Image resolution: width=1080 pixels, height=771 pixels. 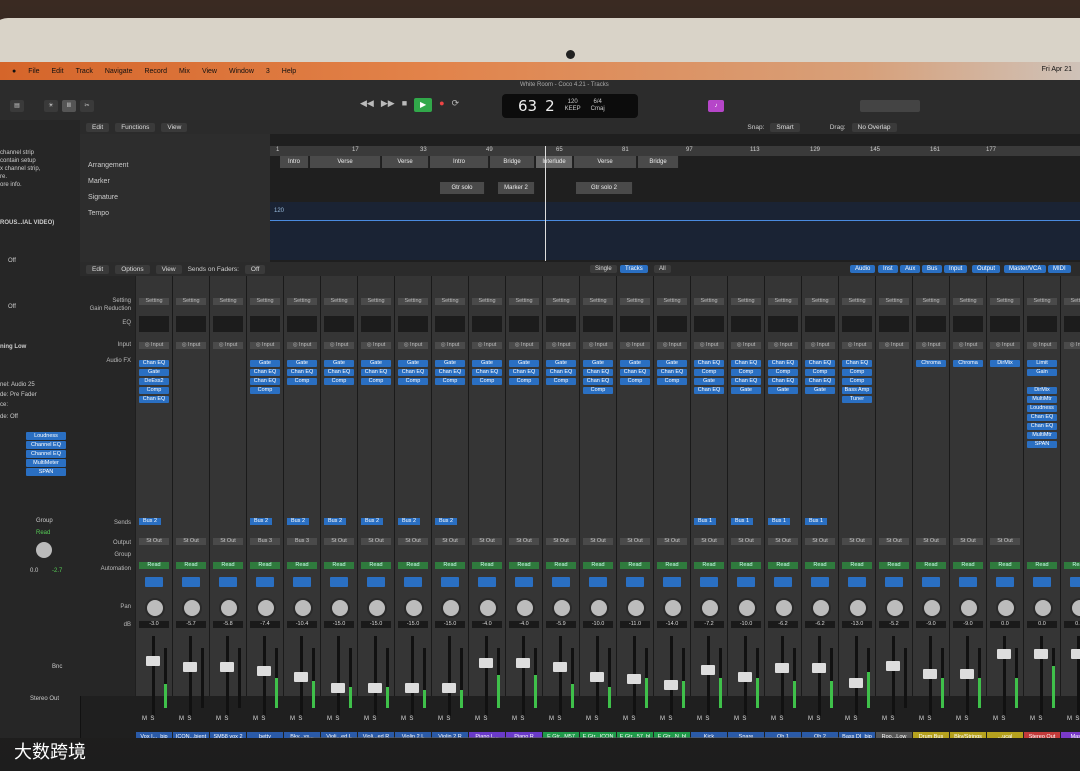 What do you see at coordinates (154, 735) in the screenshot?
I see `channel-name: Vox I..._bip` at bounding box center [154, 735].